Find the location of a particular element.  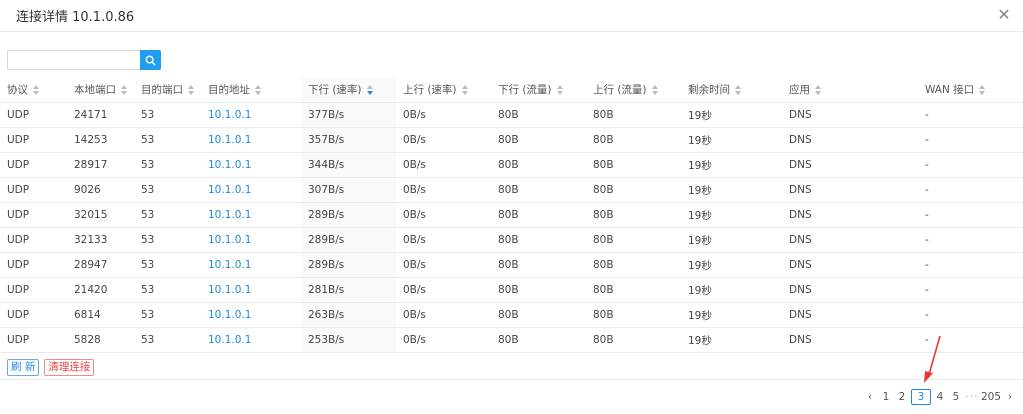

next-page-button: › is located at coordinates (1010, 397).